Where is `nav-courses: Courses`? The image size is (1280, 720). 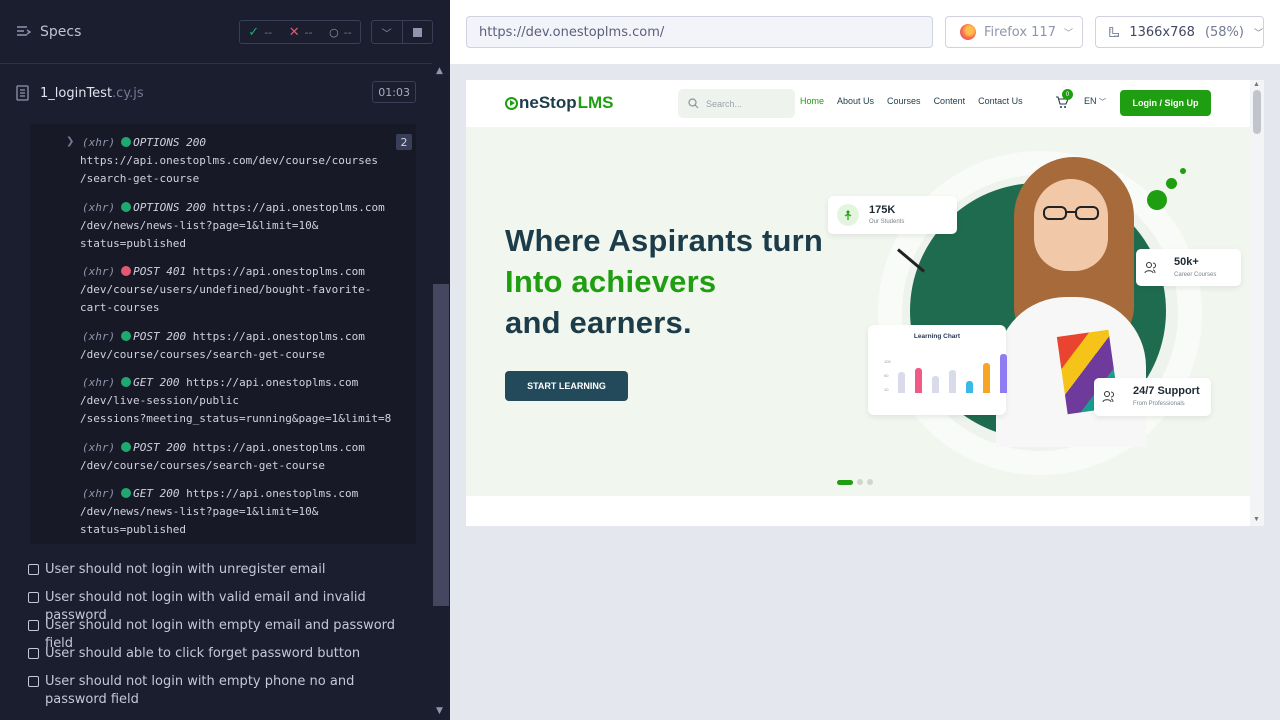 nav-courses: Courses is located at coordinates (904, 101).